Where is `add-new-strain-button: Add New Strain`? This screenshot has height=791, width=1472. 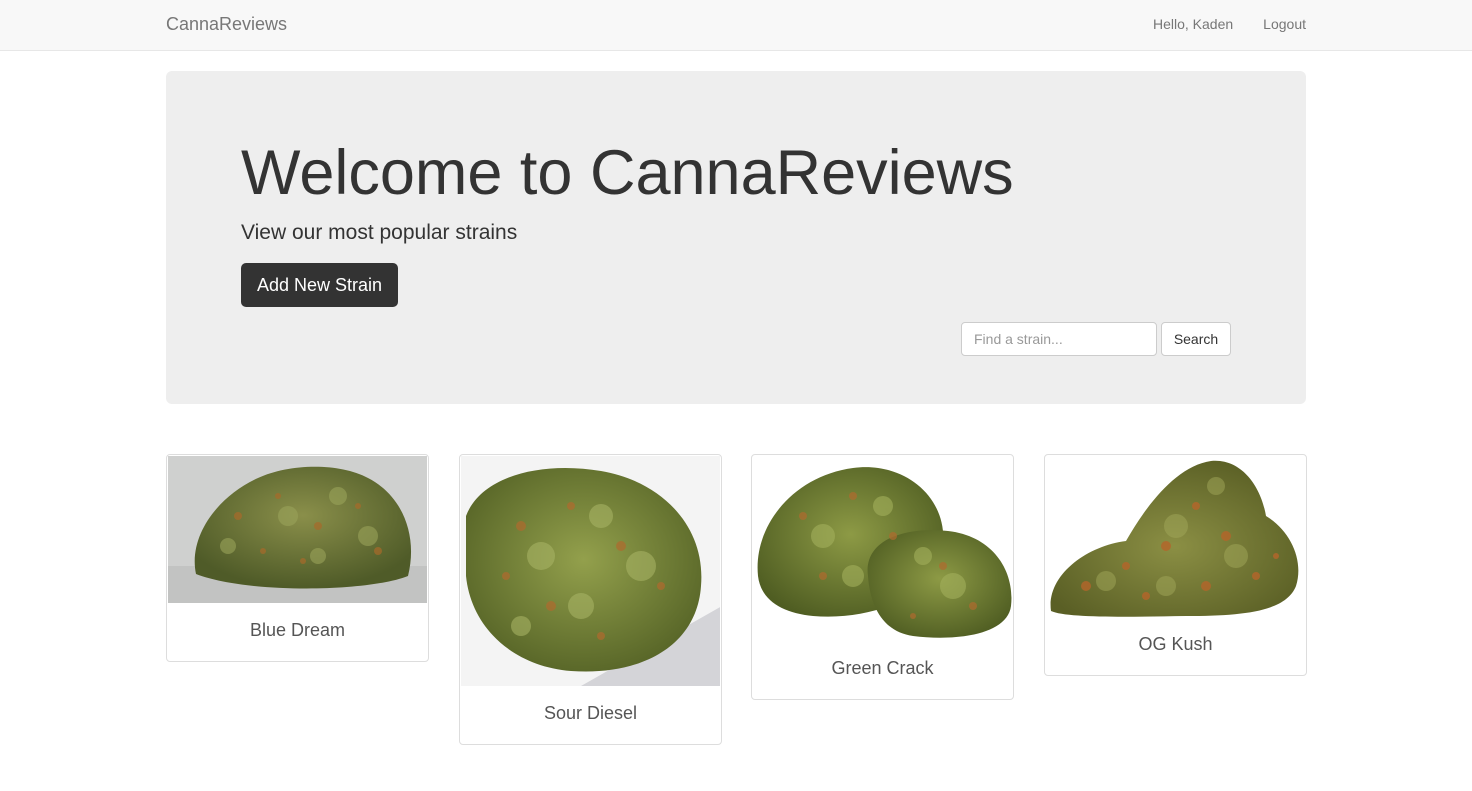 add-new-strain-button: Add New Strain is located at coordinates (319, 285).